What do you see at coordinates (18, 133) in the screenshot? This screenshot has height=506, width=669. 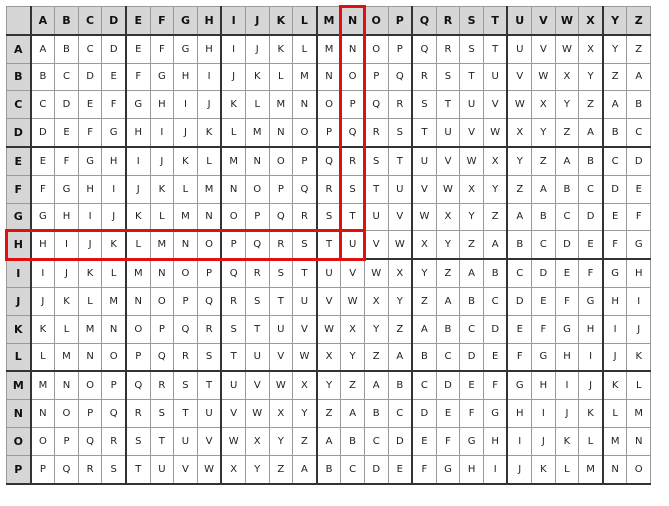 I see `row-header-d: D` at bounding box center [18, 133].